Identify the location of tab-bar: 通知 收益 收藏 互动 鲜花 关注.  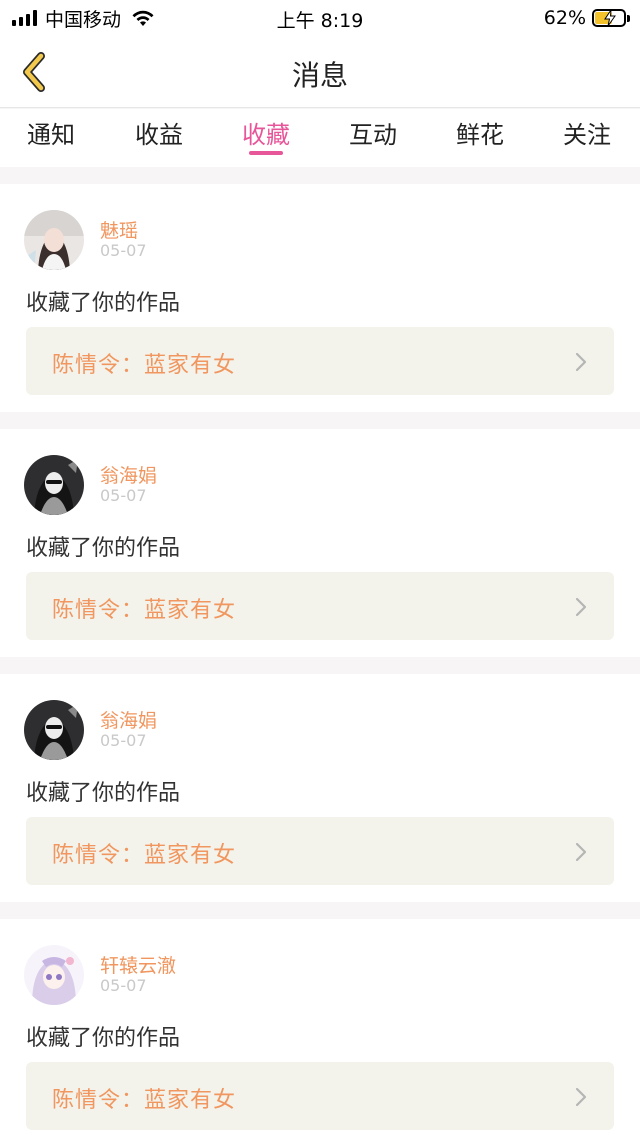
(320, 138).